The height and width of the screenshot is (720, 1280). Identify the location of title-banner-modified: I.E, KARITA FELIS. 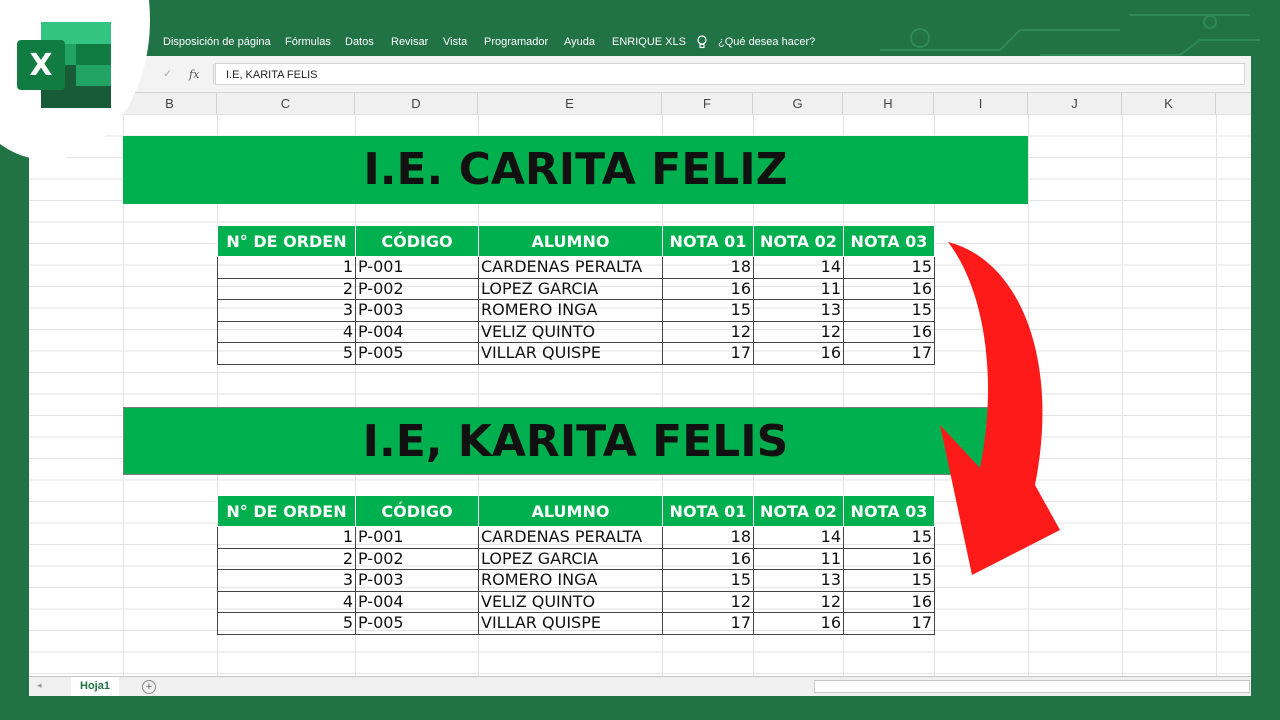
(575, 441).